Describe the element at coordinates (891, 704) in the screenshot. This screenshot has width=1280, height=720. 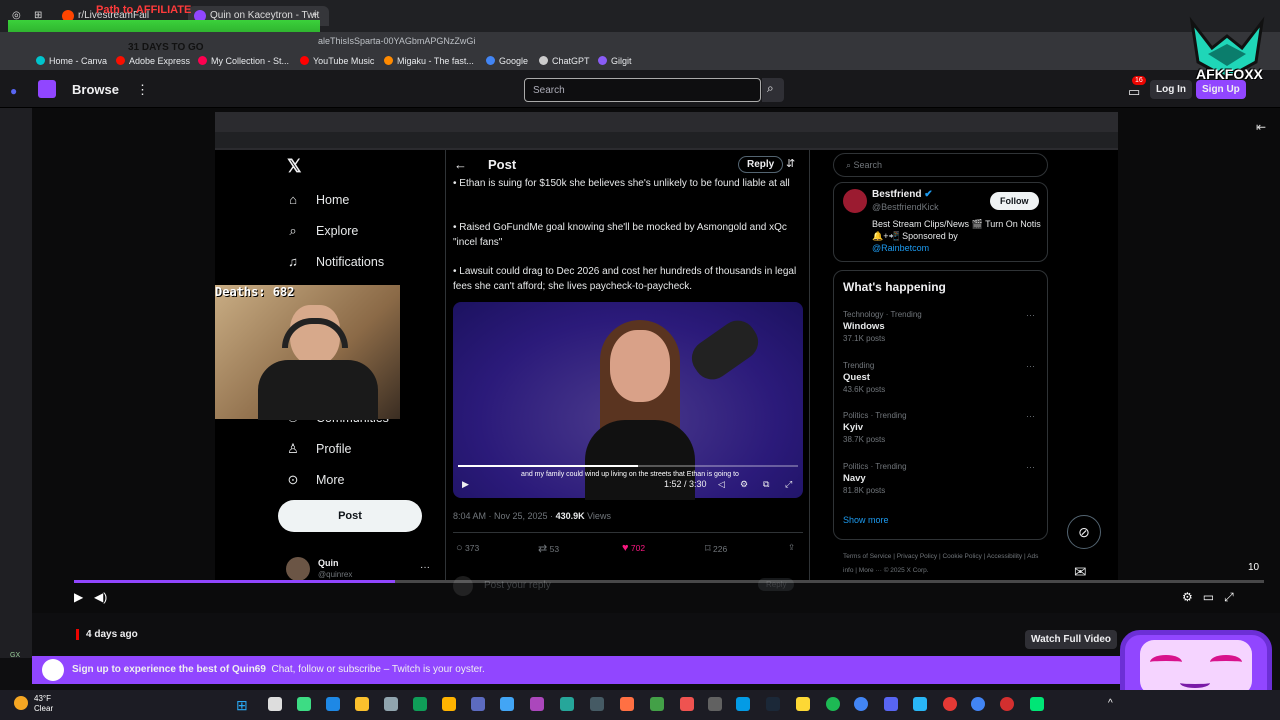
I see `discord-icon` at that location.